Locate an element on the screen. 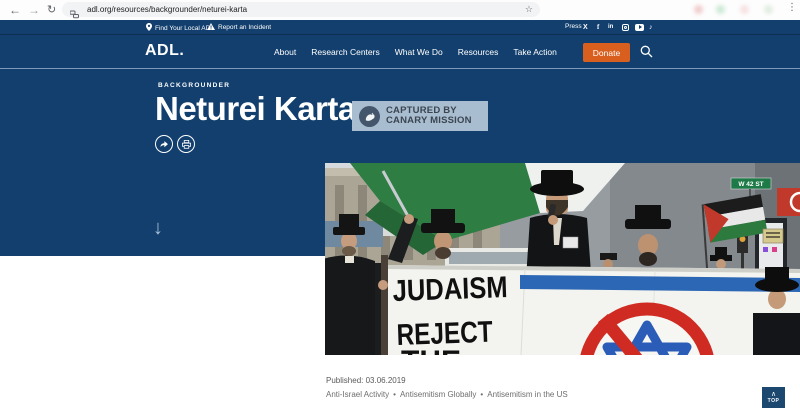 The image size is (800, 408). find-local-adl-link: Find Your Local ADL is located at coordinates (180, 28).